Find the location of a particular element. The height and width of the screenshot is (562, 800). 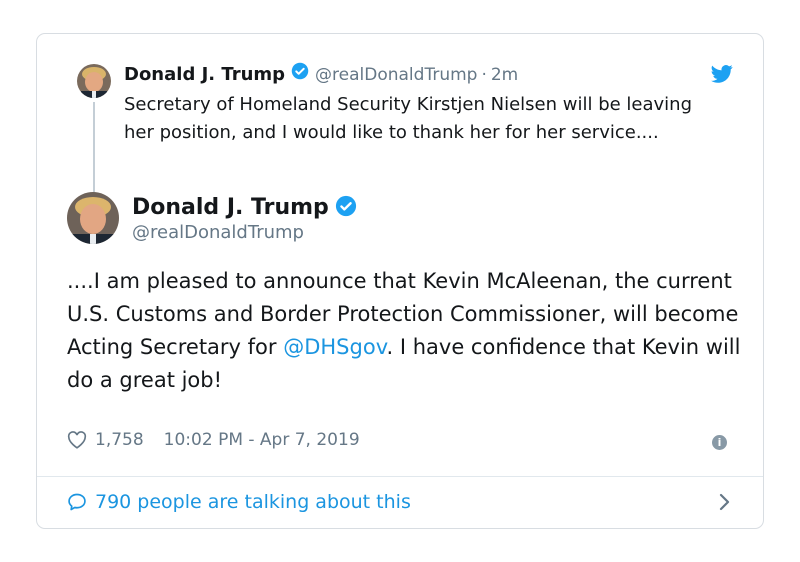

tweet-meta-row: 1,758 10:02 PM - Apr 7, 2019 is located at coordinates (213, 440).